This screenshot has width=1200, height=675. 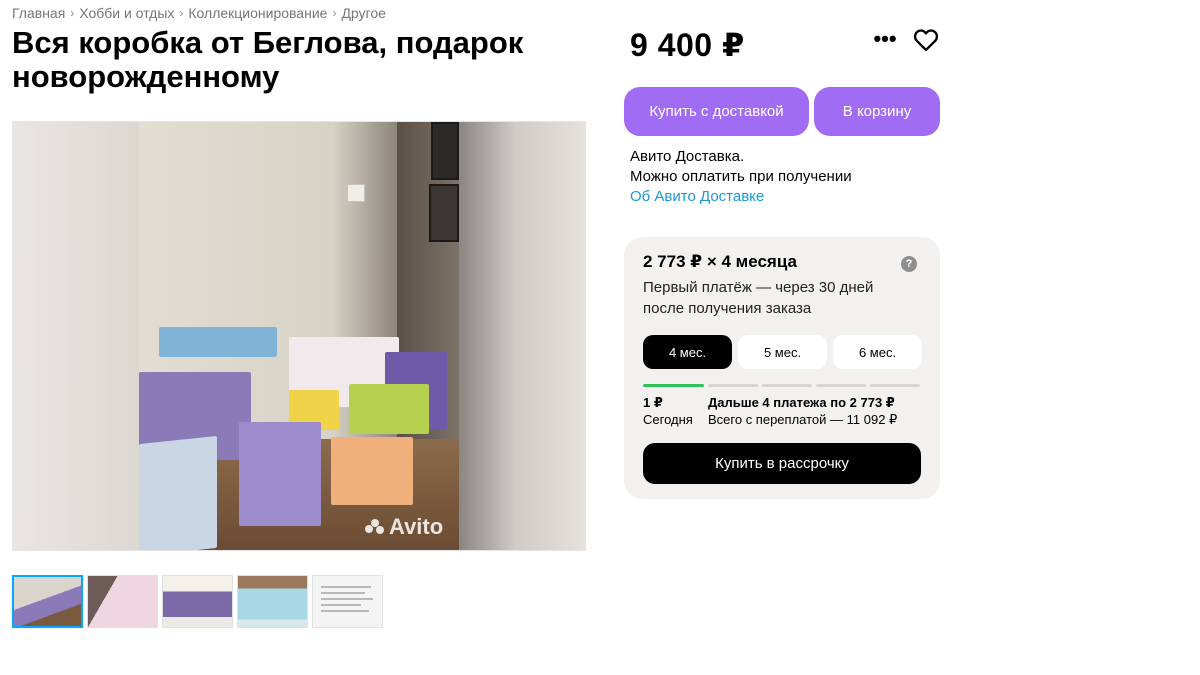 What do you see at coordinates (803, 419) in the screenshot?
I see `total-with-overpayment: Всего с переплатой — 11 092 ₽` at bounding box center [803, 419].